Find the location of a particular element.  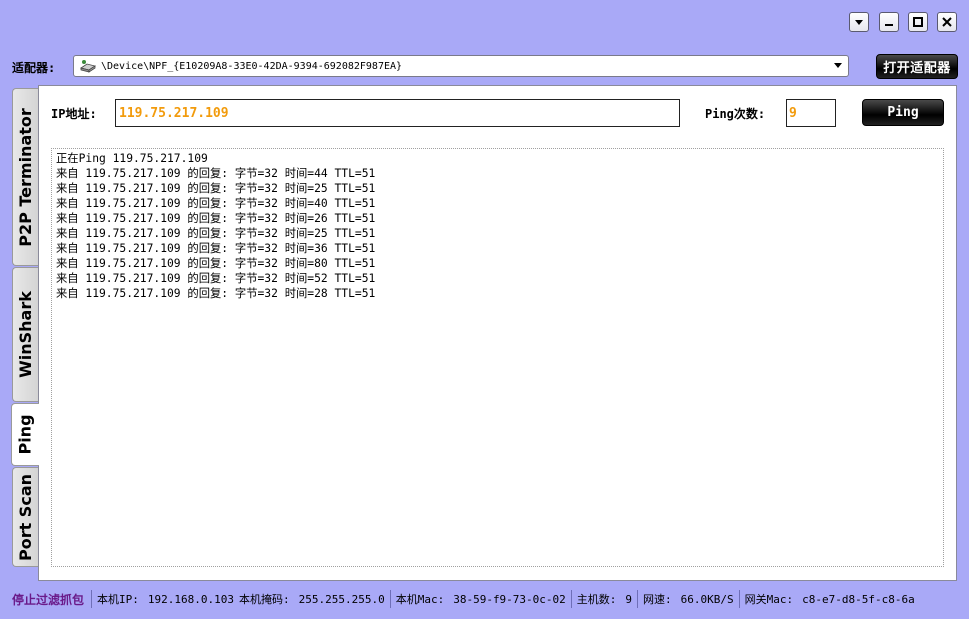

mac-status: 本机Mac: 38-59-f9-73-0c-02 is located at coordinates (480, 599).